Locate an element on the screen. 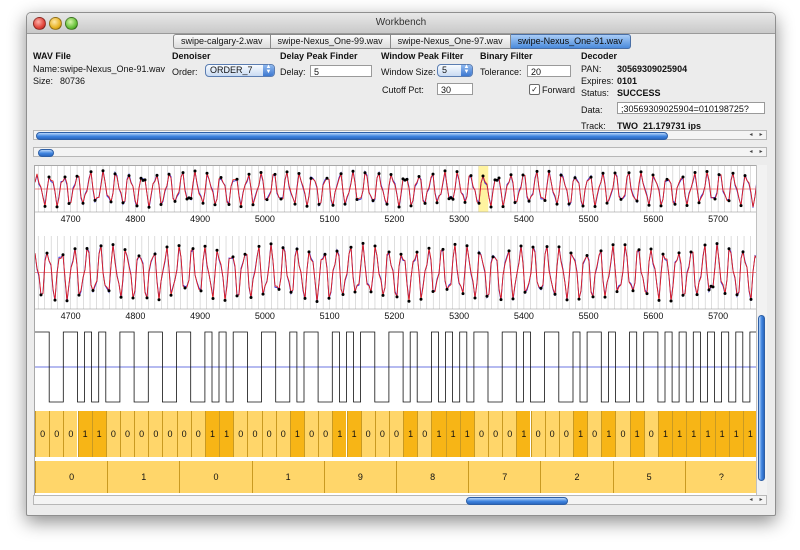 Image resolution: width=800 pixels, height=550 pixels. expires-label: Expires: is located at coordinates (597, 81).